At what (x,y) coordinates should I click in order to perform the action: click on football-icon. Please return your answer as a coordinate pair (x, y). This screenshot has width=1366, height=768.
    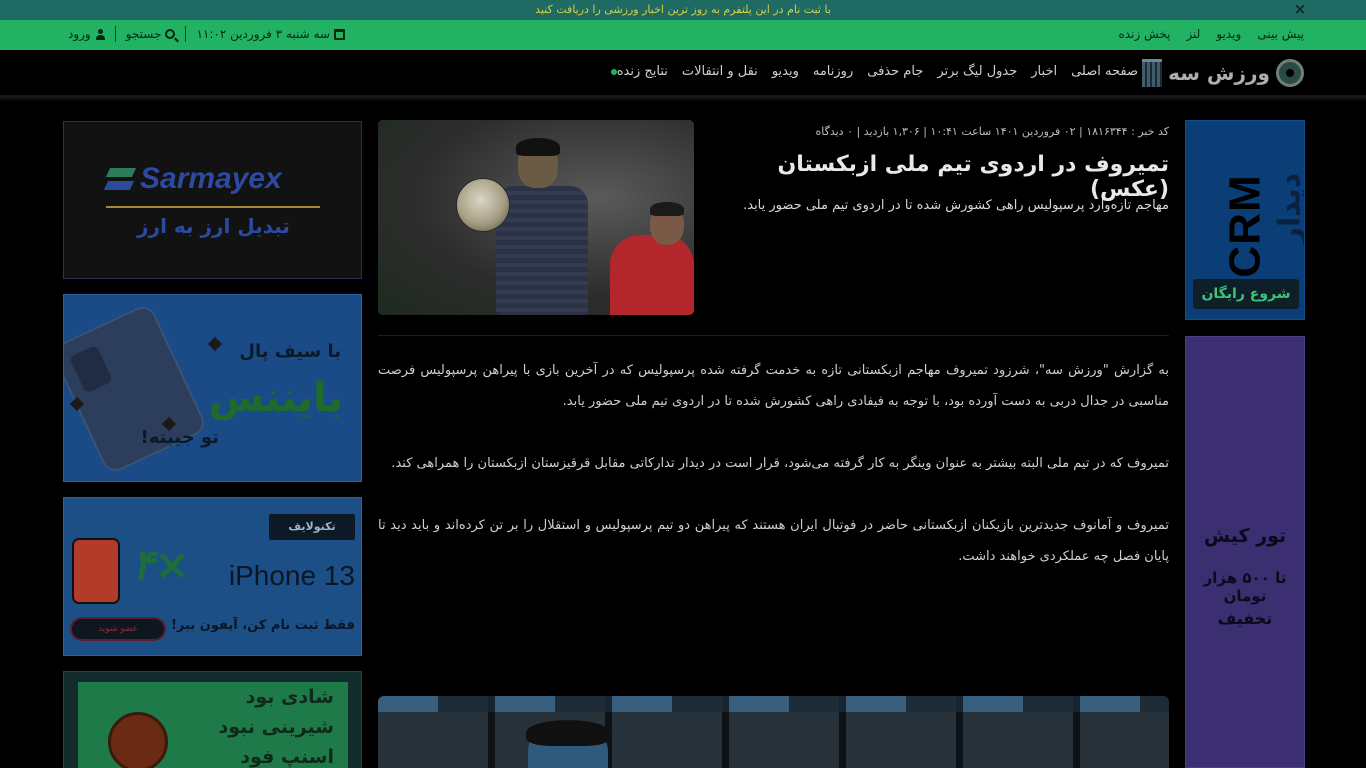
    Looking at the image, I should click on (483, 205).